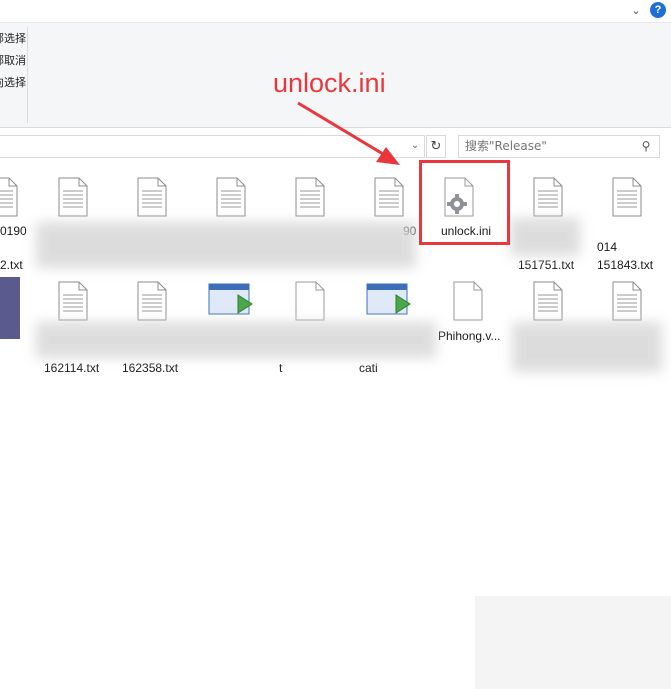 Image resolution: width=671 pixels, height=689 pixels. What do you see at coordinates (335, 11) in the screenshot?
I see `title-bar: ⌄ ?` at bounding box center [335, 11].